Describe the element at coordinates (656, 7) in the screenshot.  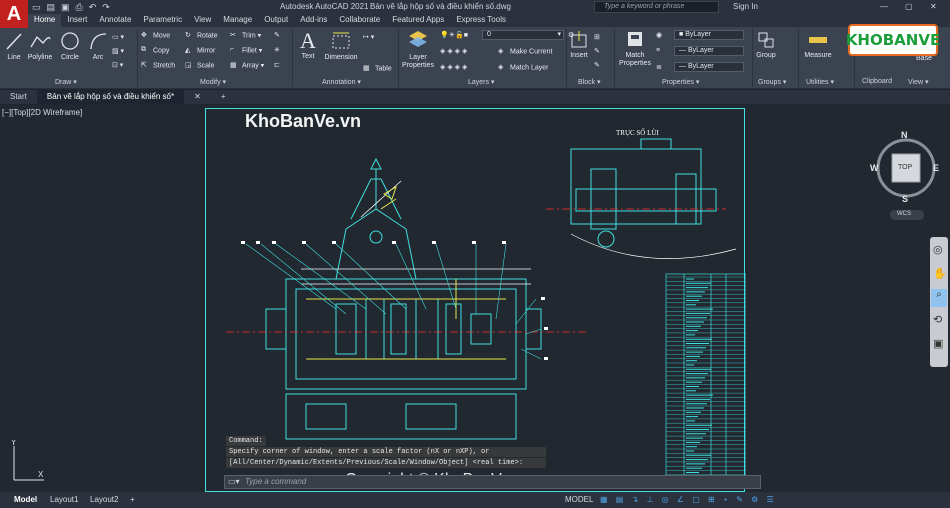
I see `search-input: Type a keyword or phrase` at that location.